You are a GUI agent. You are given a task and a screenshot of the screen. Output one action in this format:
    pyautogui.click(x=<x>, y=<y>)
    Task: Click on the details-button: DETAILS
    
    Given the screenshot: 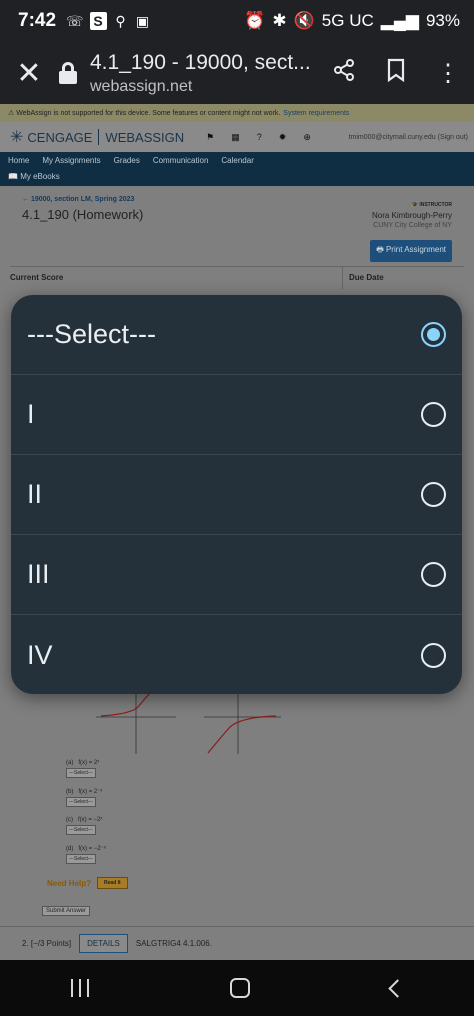 What is the action you would take?
    pyautogui.click(x=103, y=943)
    